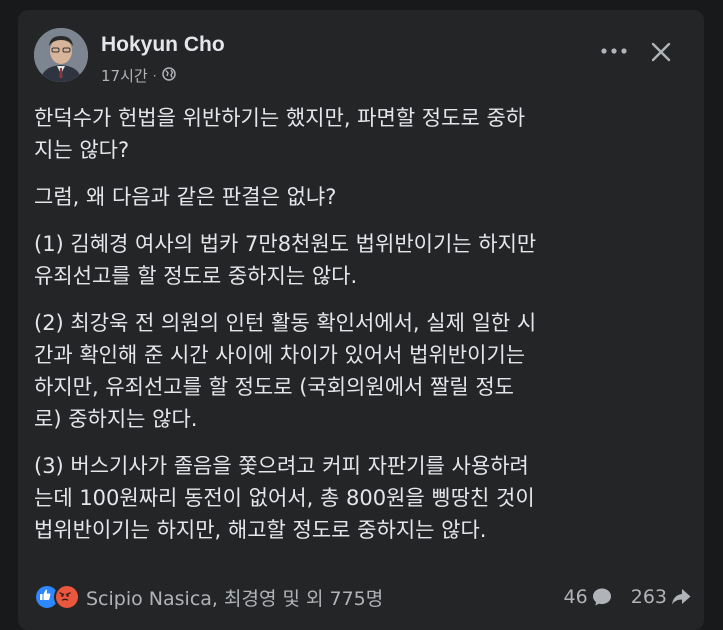 The height and width of the screenshot is (630, 723). Describe the element at coordinates (168, 75) in the screenshot. I see `globe-icon` at that location.